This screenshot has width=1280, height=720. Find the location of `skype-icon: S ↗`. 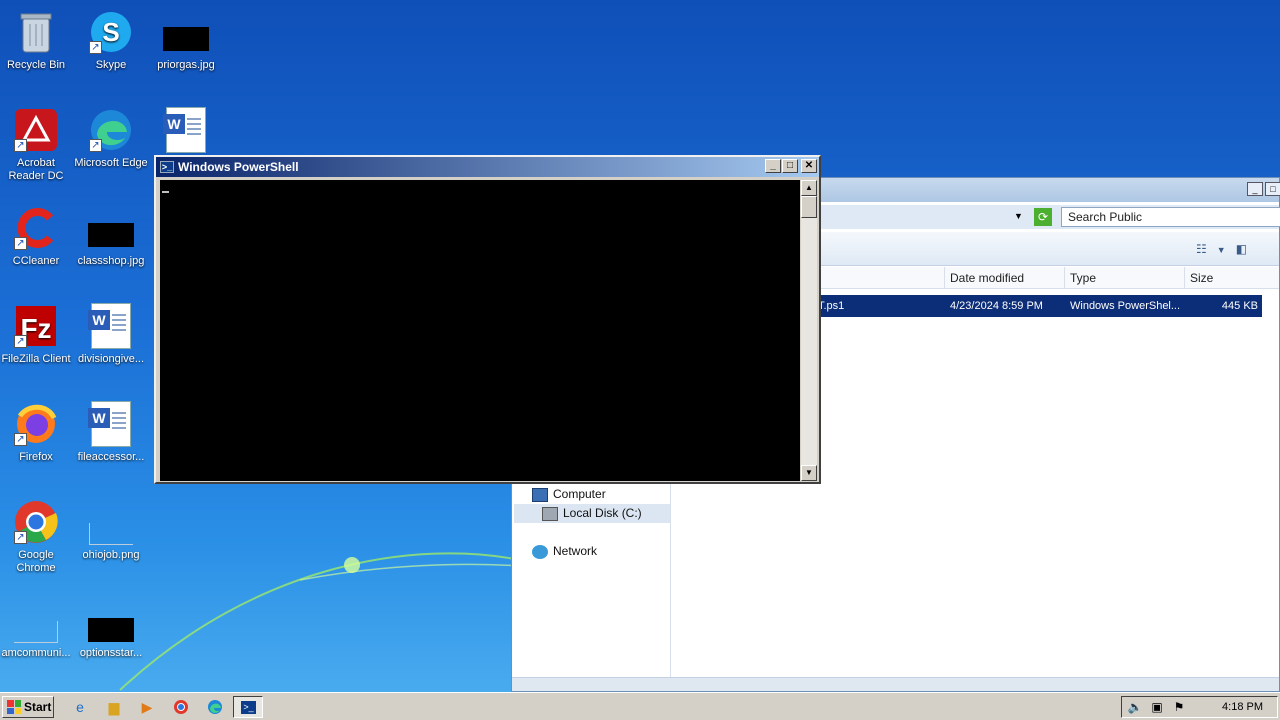

skype-icon: S ↗ is located at coordinates (111, 32).